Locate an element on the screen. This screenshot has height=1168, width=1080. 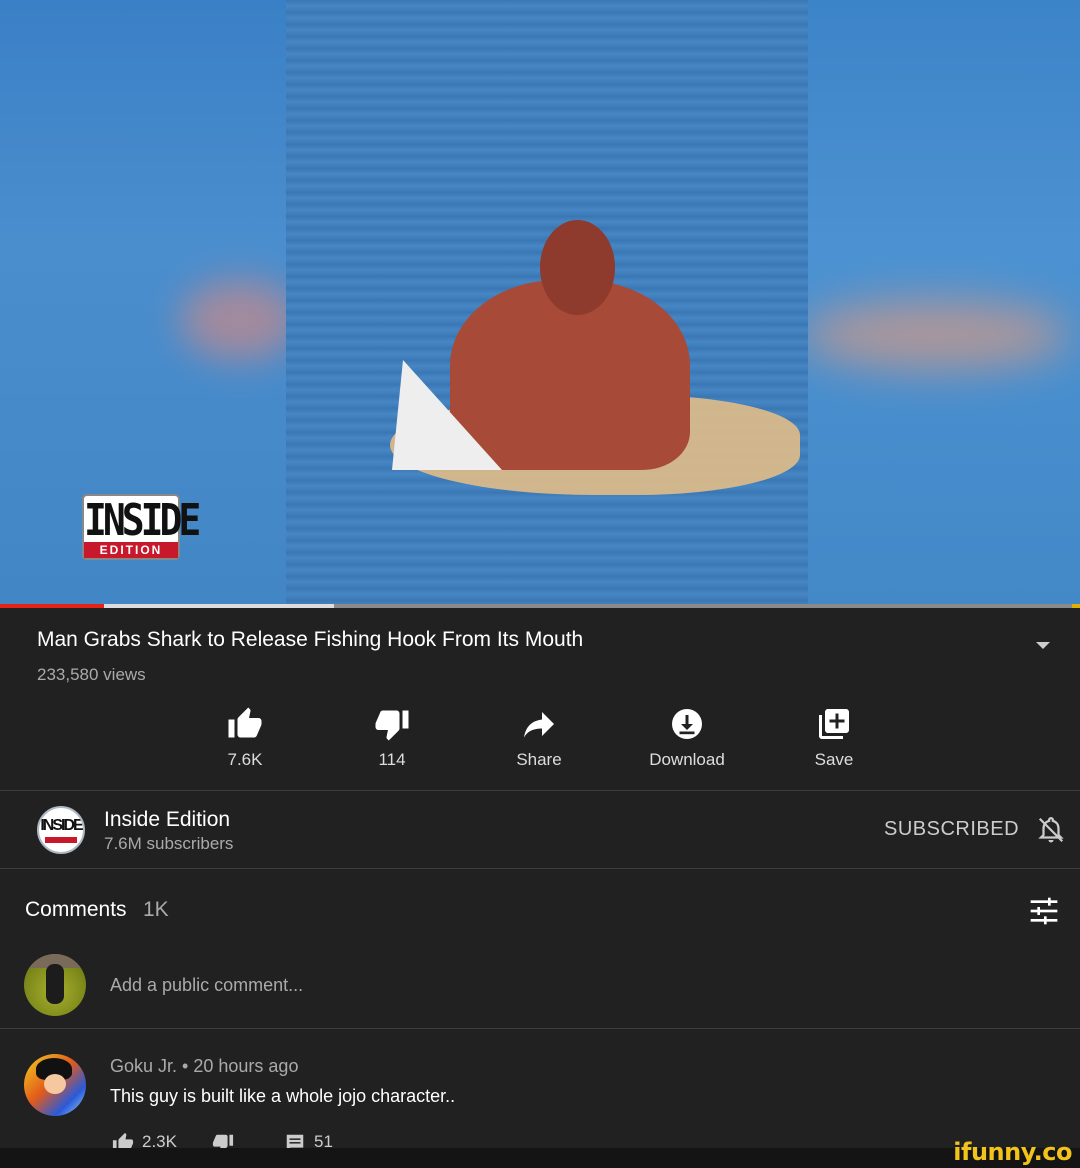
progress-played is located at coordinates (52, 606).